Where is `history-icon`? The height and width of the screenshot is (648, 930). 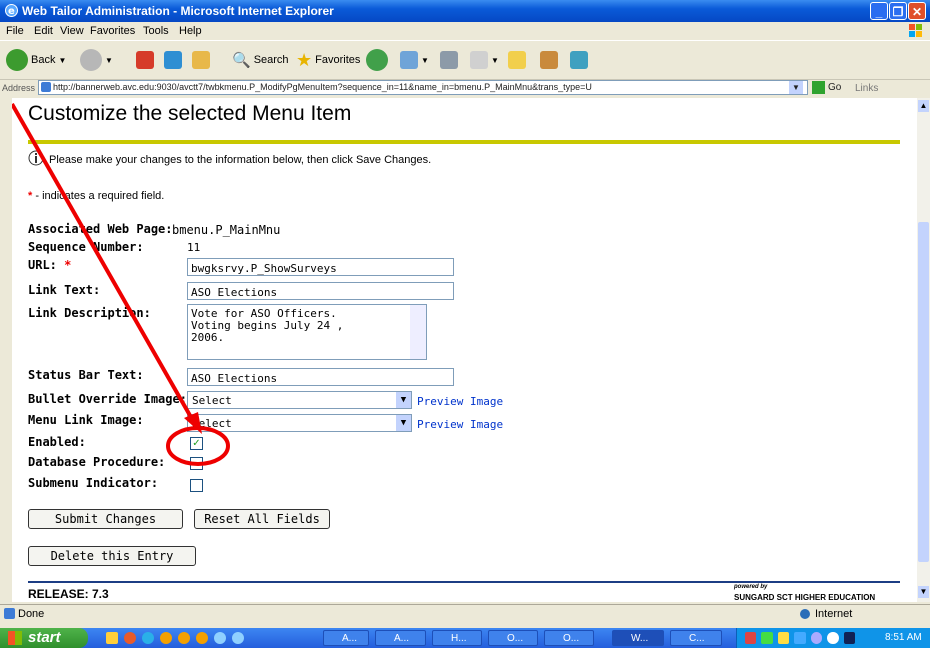
history-icon is located at coordinates (377, 60).